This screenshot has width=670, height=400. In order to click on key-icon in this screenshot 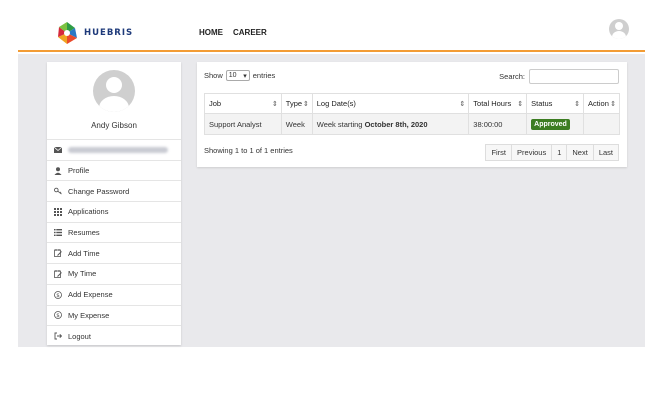, I will do `click(58, 191)`.